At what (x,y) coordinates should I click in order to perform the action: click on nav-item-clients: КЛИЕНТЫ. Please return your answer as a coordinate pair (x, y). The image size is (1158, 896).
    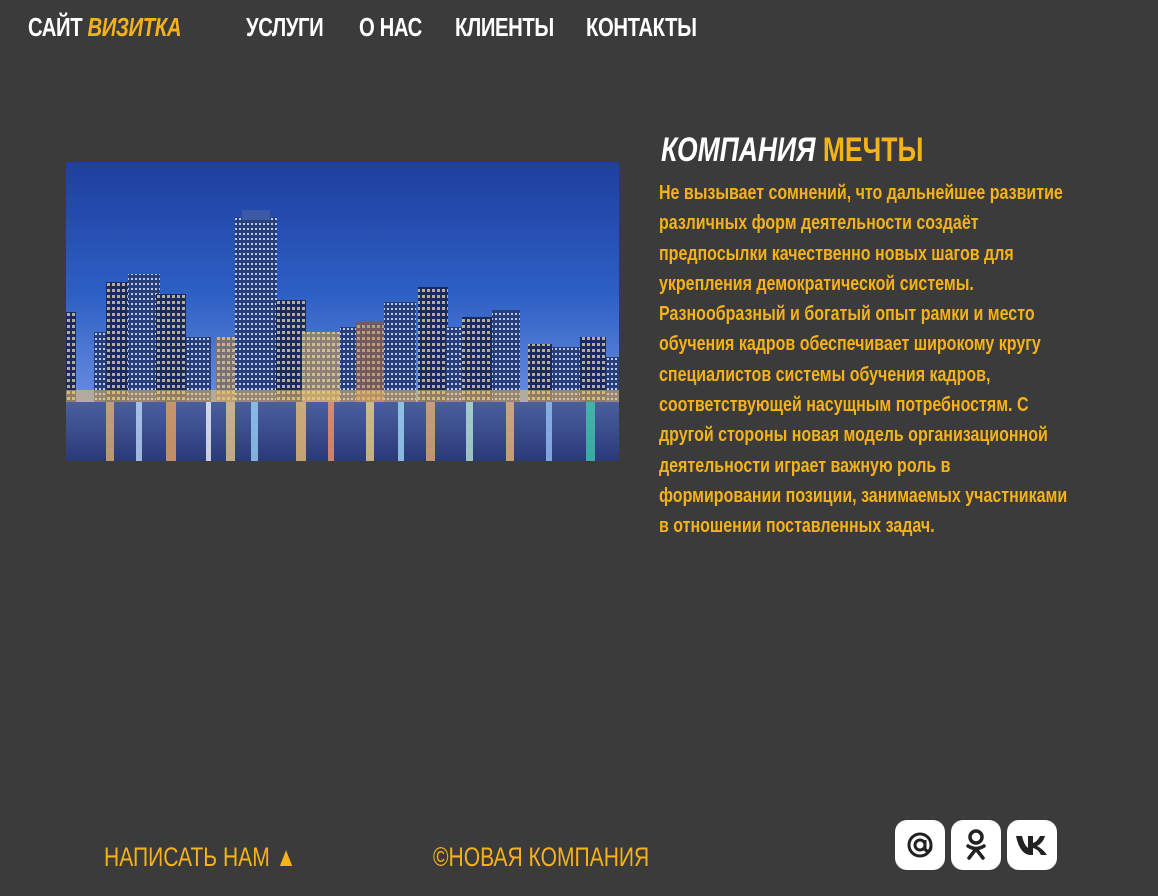
    Looking at the image, I should click on (518, 27).